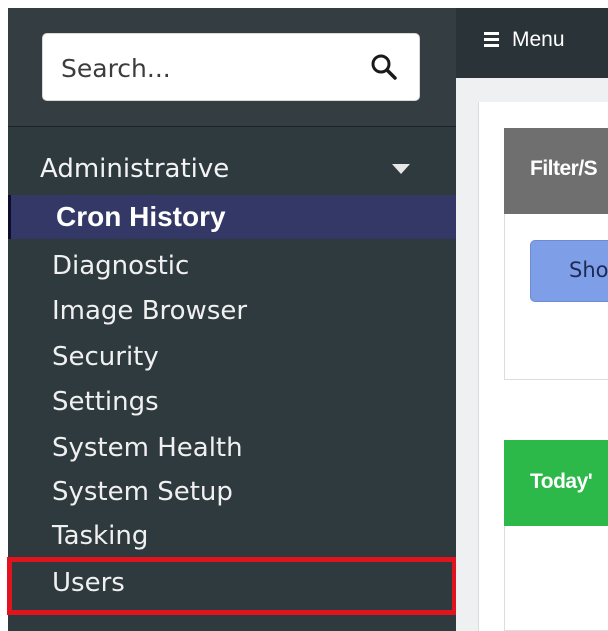  I want to click on top-navbar: Menu, so click(532, 49).